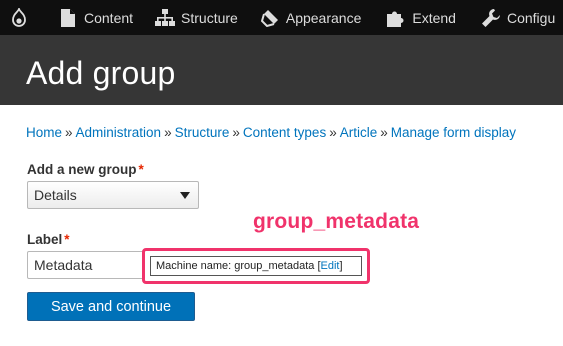  I want to click on toolbar-item-structure: Structure, so click(196, 17).